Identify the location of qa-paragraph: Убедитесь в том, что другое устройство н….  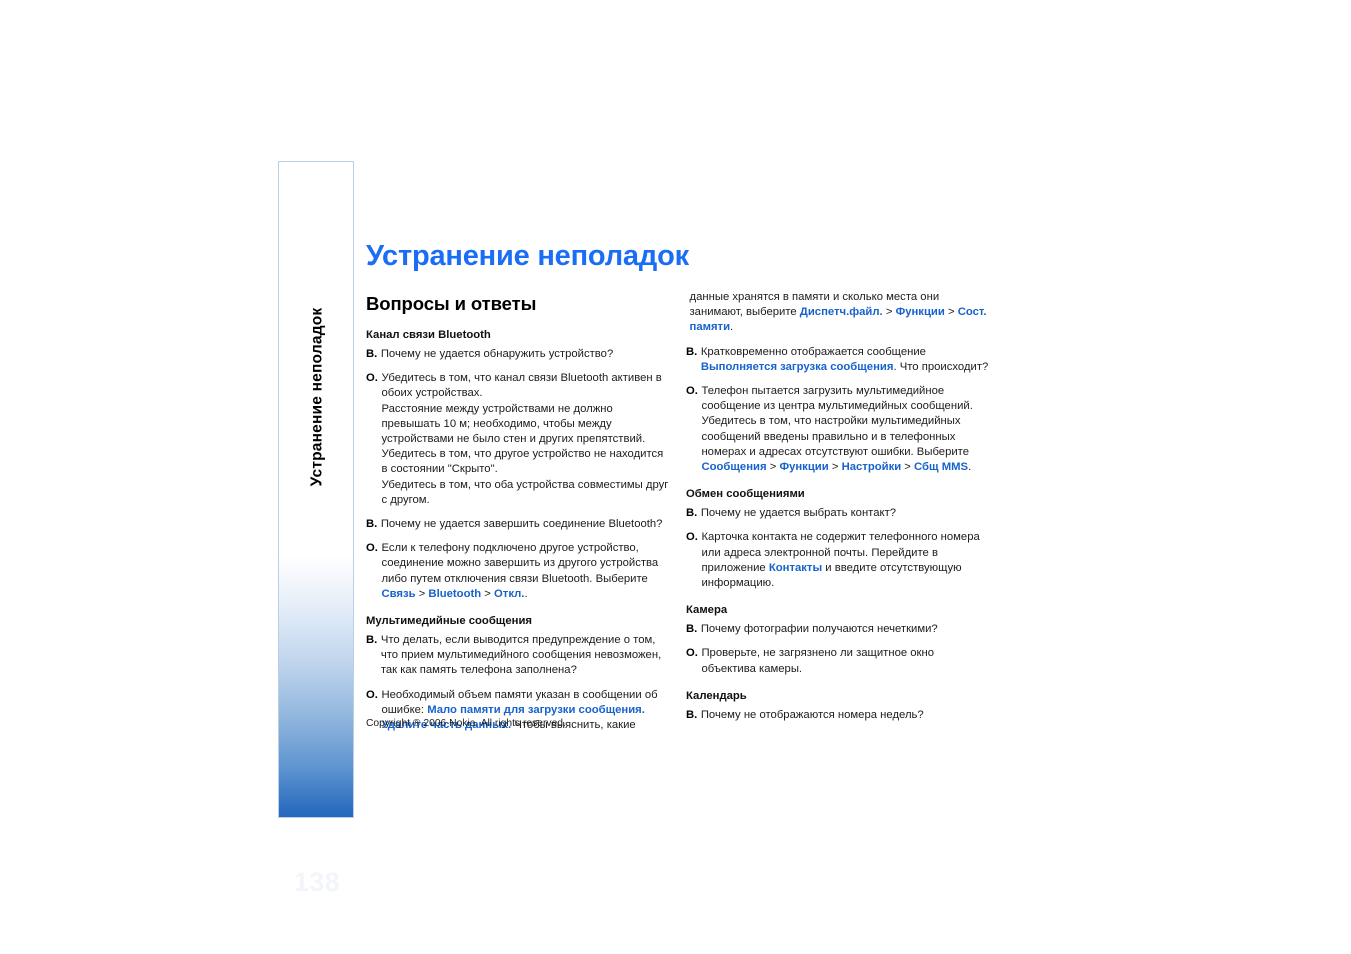
(526, 462).